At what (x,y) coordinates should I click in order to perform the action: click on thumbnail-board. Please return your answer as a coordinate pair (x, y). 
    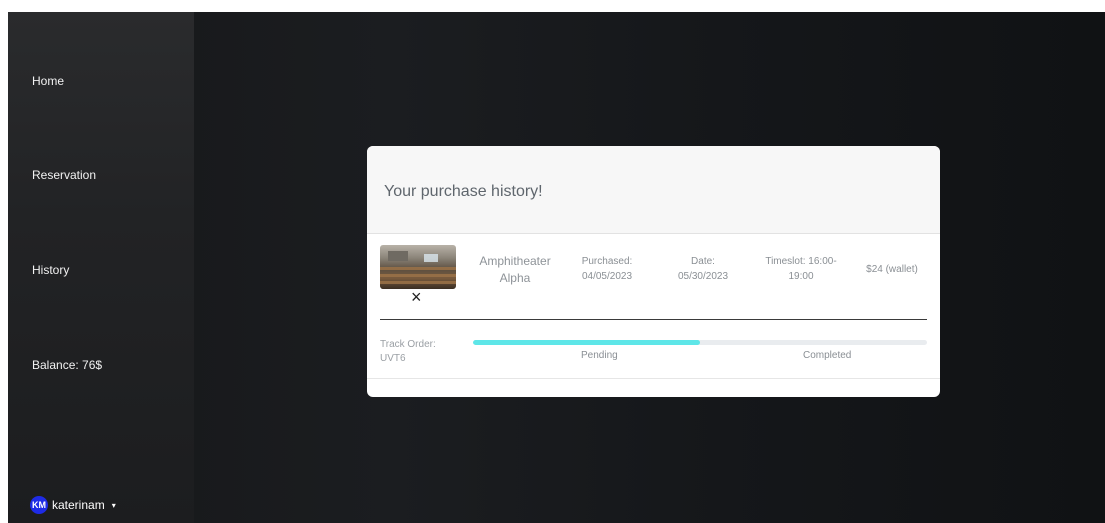
    Looking at the image, I should click on (398, 256).